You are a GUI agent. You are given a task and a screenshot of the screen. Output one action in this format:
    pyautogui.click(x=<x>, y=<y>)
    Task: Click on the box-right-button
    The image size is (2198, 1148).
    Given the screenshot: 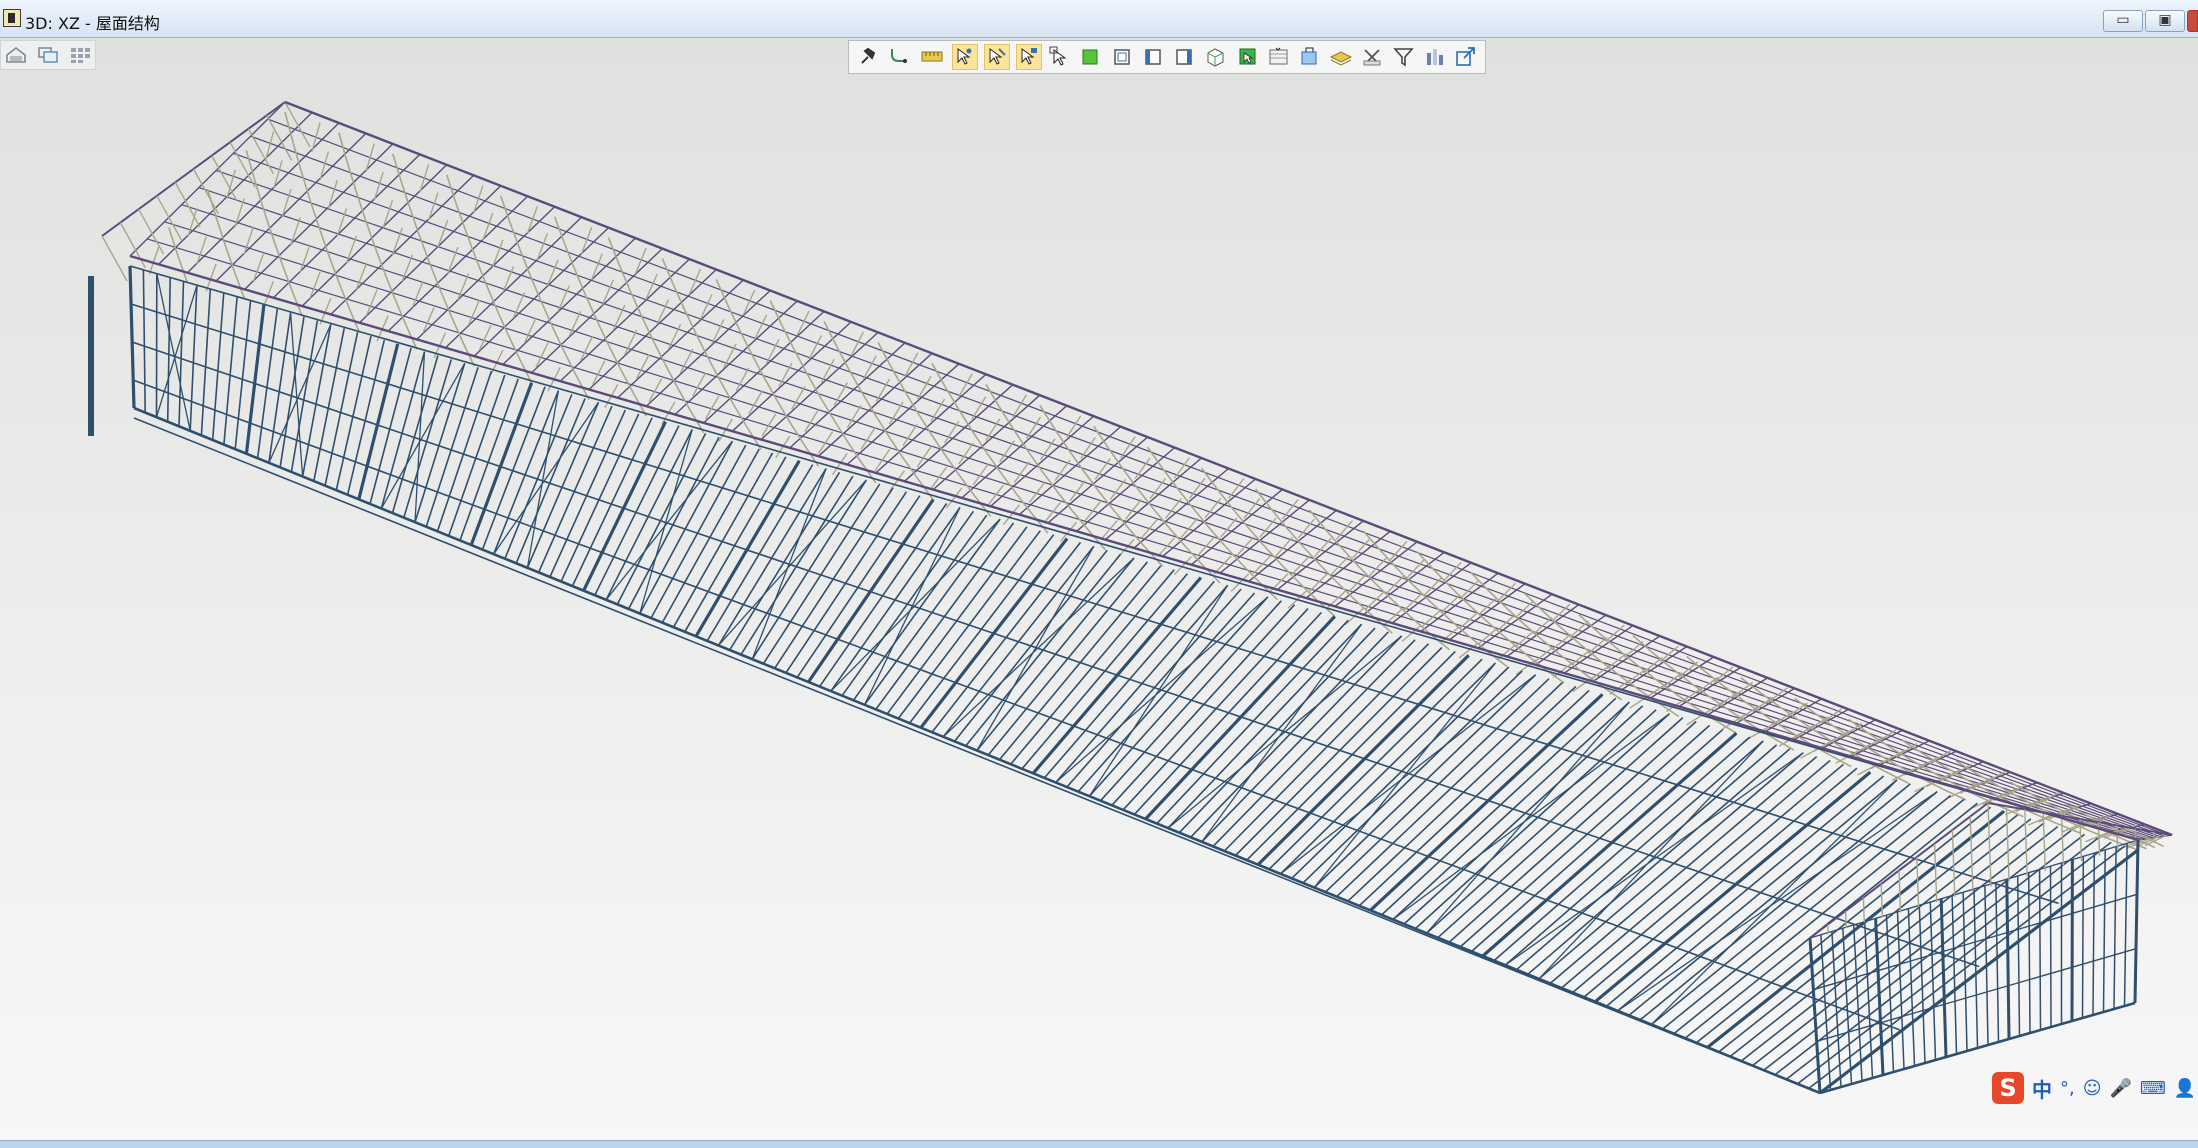 What is the action you would take?
    pyautogui.click(x=1185, y=57)
    